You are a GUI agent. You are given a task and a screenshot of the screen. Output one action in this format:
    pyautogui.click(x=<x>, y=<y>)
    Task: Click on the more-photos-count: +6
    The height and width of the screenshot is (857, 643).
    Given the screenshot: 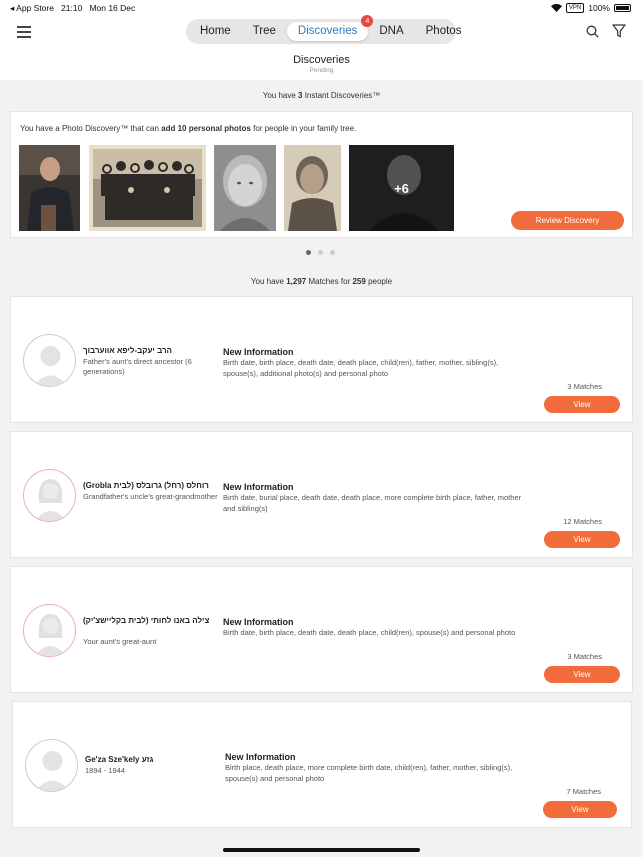 What is the action you would take?
    pyautogui.click(x=401, y=188)
    